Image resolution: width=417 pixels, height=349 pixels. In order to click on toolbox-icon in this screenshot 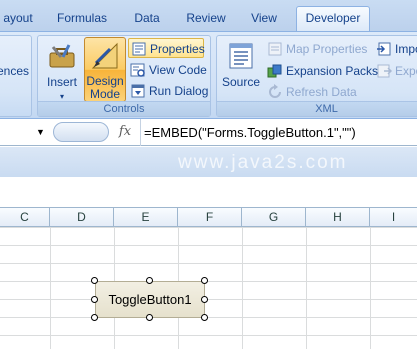, I will do `click(62, 56)`.